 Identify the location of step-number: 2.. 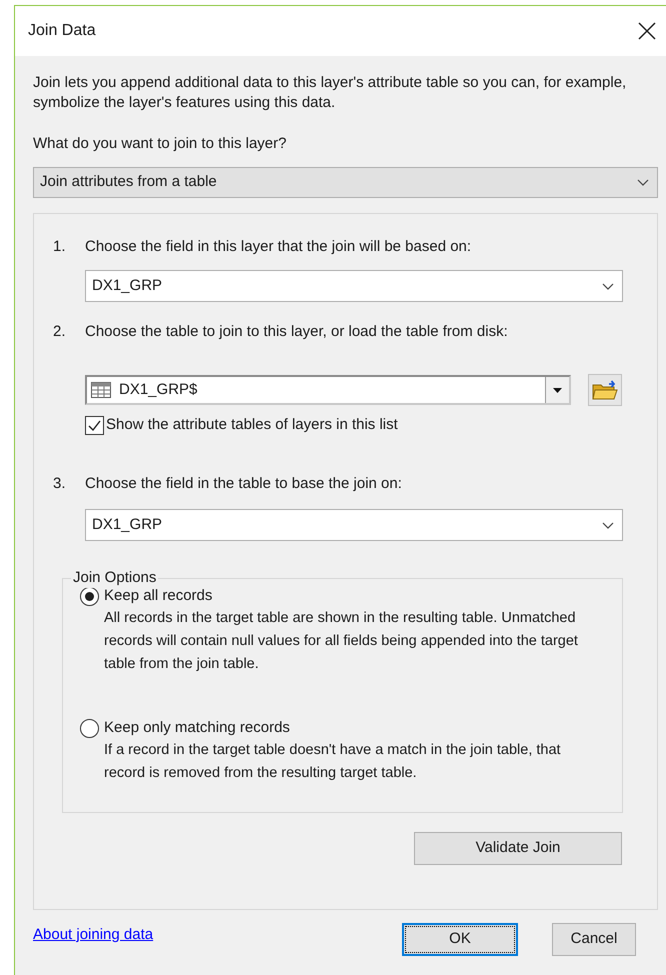
(60, 332).